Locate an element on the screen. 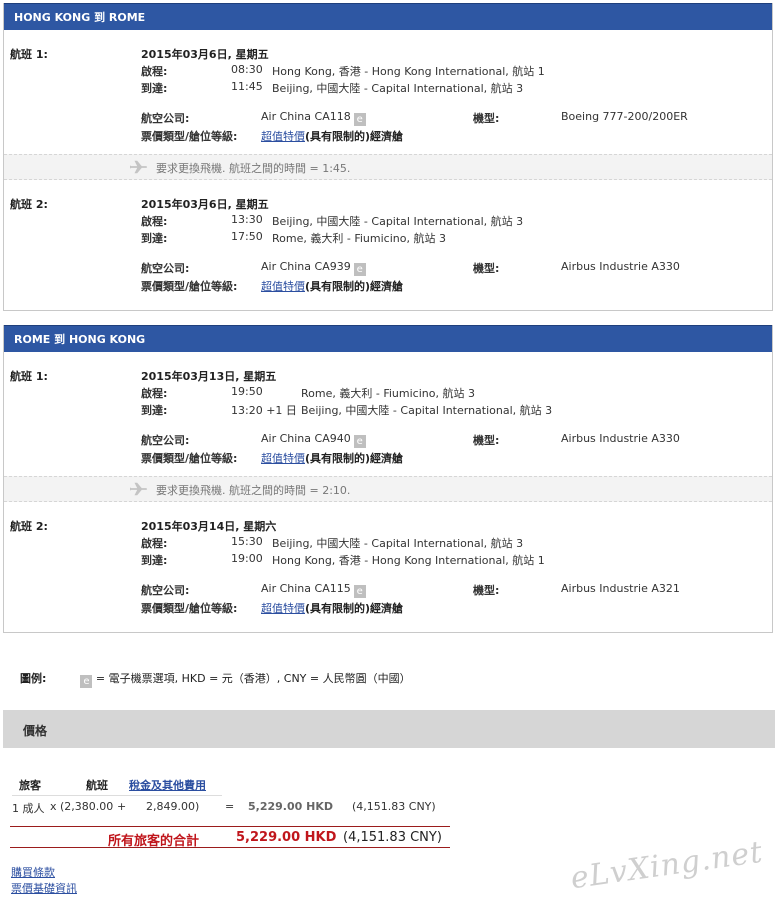 Image resolution: width=775 pixels, height=899 pixels. connection-notice: 要求更換飛機. 航班之間的時間 = 1:45. is located at coordinates (388, 167).